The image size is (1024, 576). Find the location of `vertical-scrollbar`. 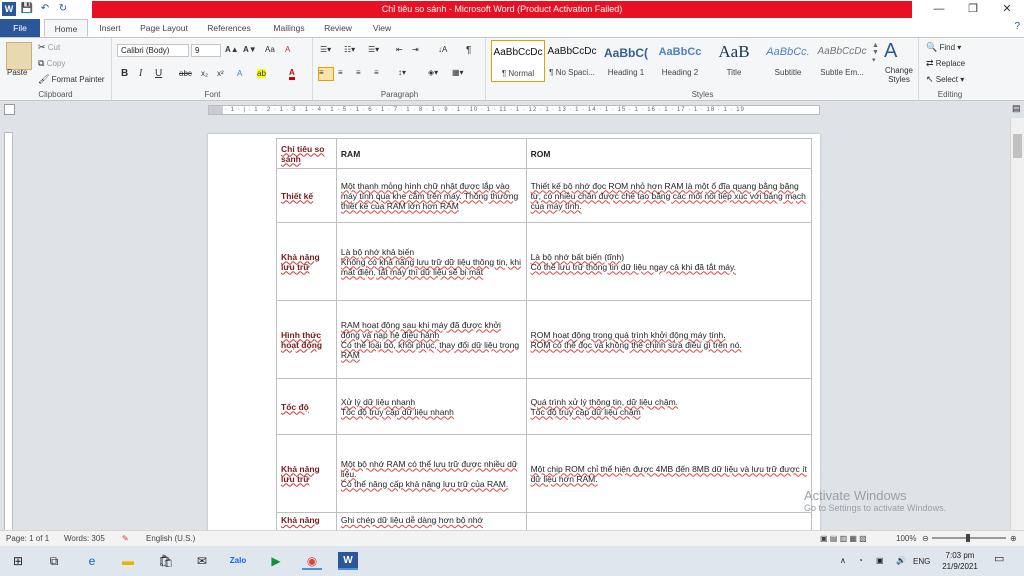

vertical-scrollbar is located at coordinates (1017, 324).